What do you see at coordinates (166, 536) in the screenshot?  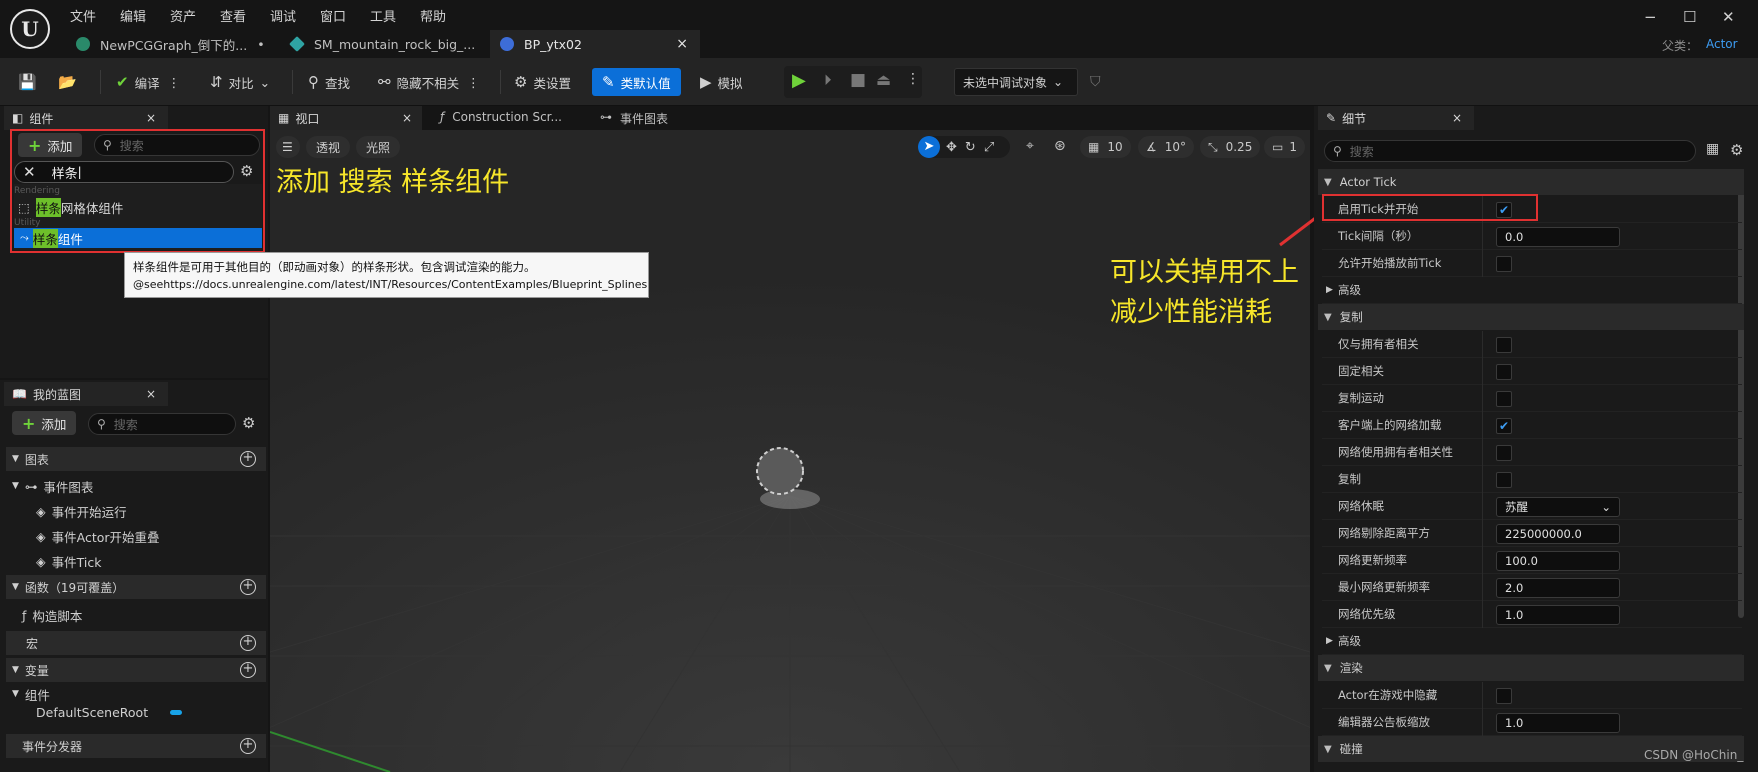 I see `event-actor-begin-overlap: ◈ 事件Actor开始重叠` at bounding box center [166, 536].